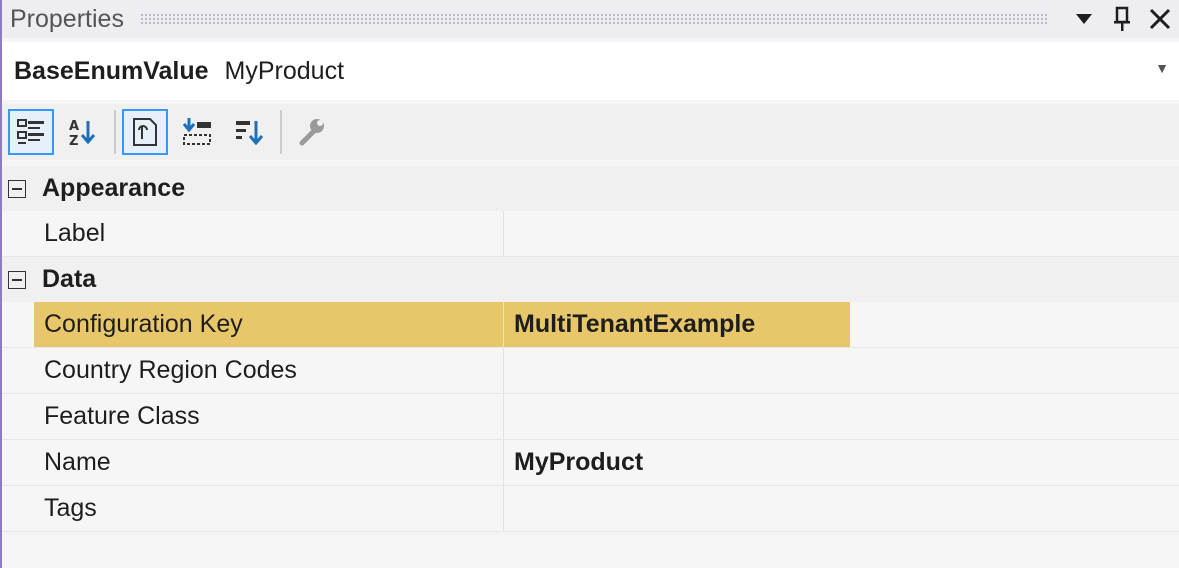 The width and height of the screenshot is (1179, 568). I want to click on title-bar: Properties, so click(590, 19).